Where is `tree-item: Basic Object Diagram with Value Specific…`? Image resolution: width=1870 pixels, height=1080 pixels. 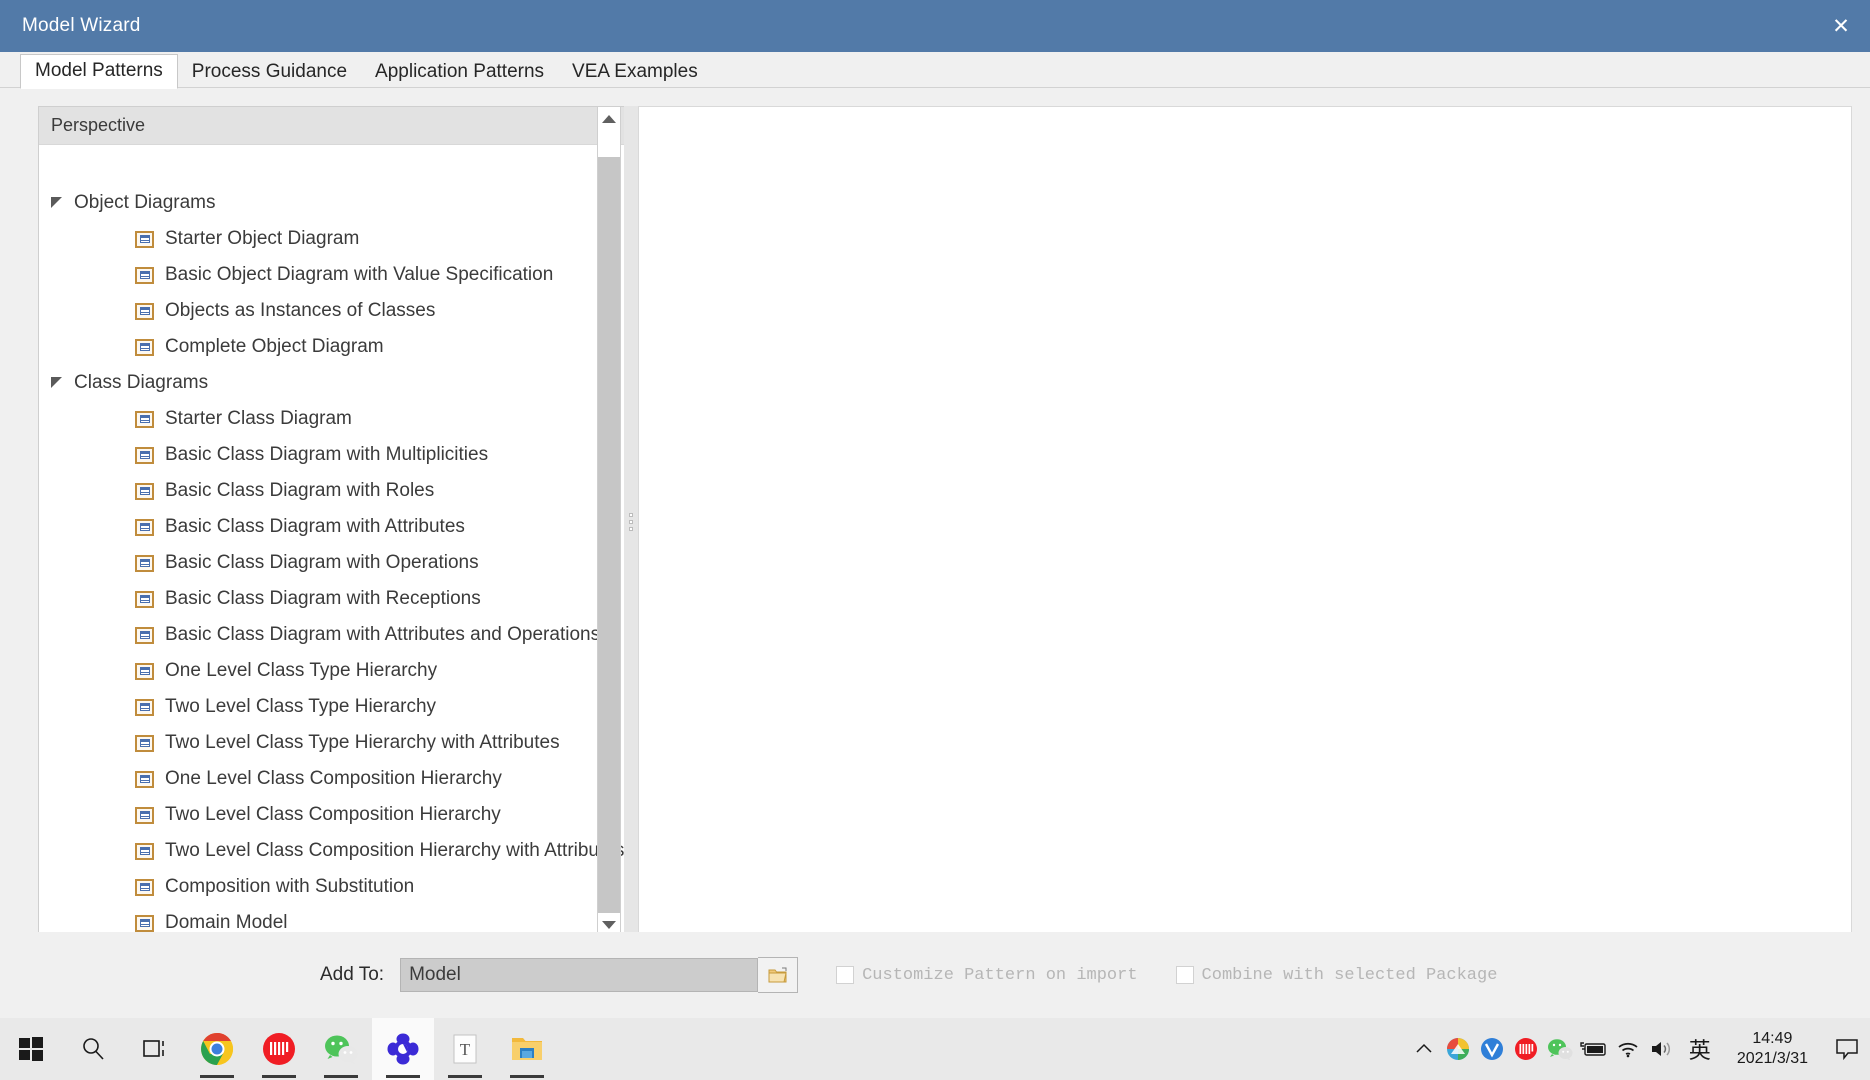
tree-item: Basic Object Diagram with Value Specific… is located at coordinates (334, 275).